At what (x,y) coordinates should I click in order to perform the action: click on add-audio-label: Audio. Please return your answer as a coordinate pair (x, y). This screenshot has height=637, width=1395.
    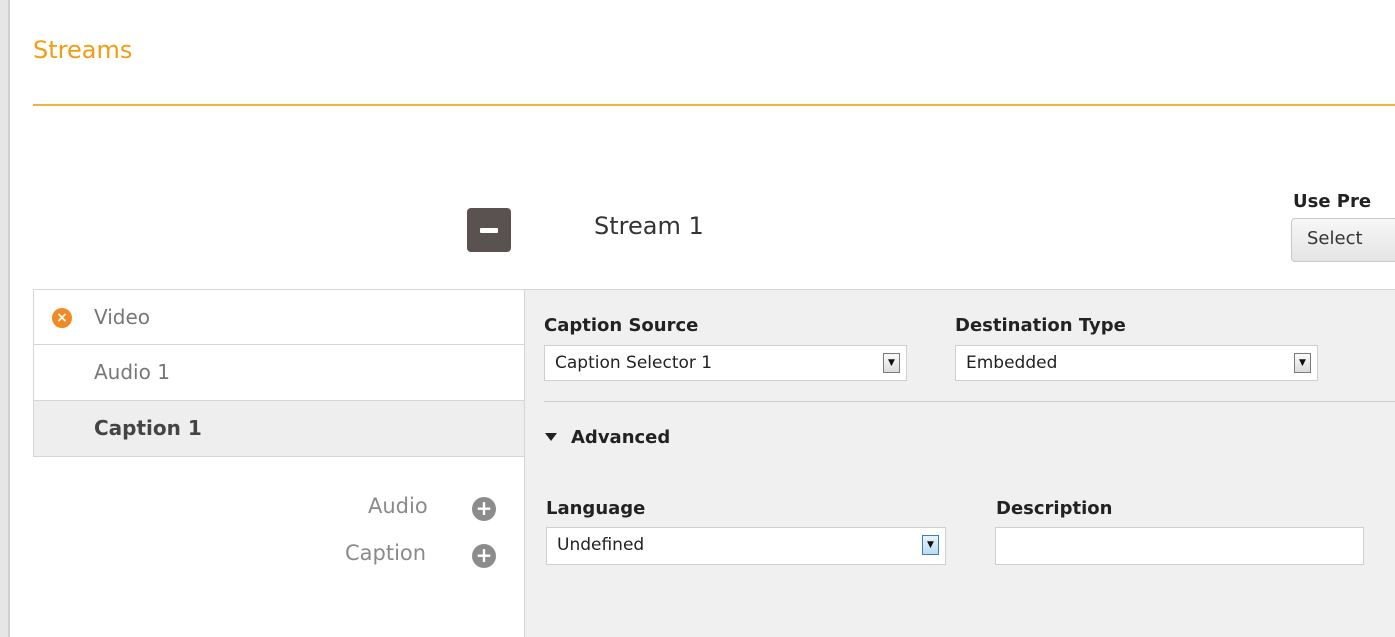
    Looking at the image, I should click on (398, 506).